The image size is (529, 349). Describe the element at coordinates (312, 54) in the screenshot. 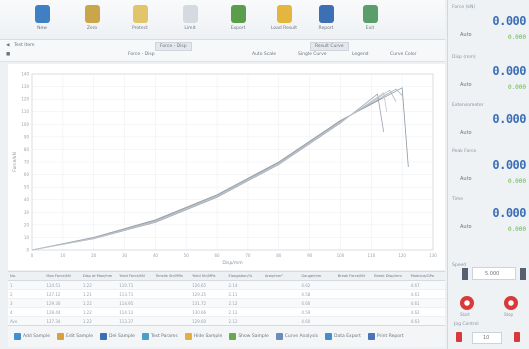

I see `link-single-curve: Single Curve` at that location.